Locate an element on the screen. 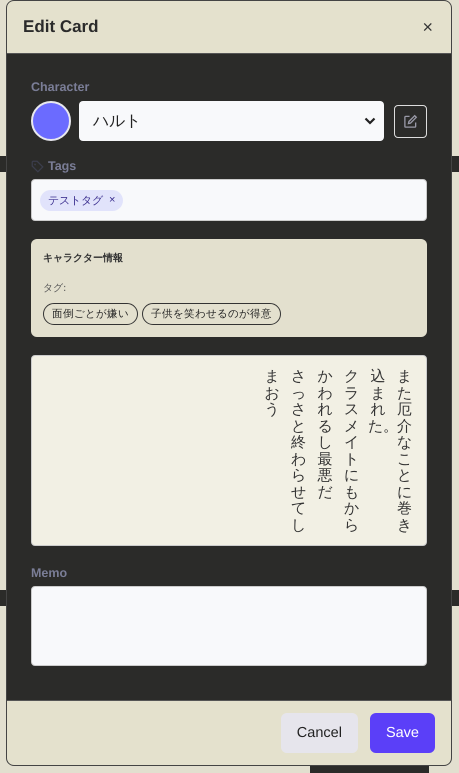 The width and height of the screenshot is (459, 773). close-button: × is located at coordinates (427, 27).